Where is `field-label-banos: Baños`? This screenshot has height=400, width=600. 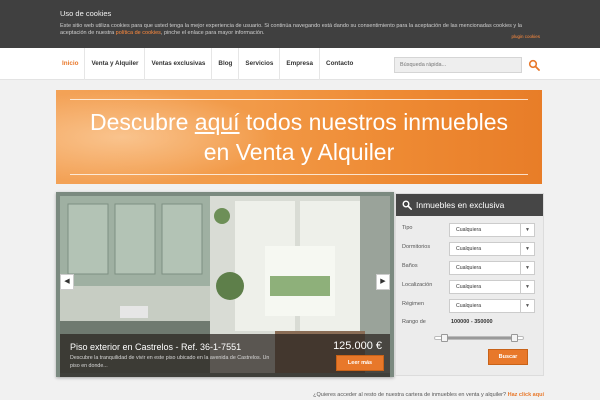
field-label-banos: Baños is located at coordinates (410, 266).